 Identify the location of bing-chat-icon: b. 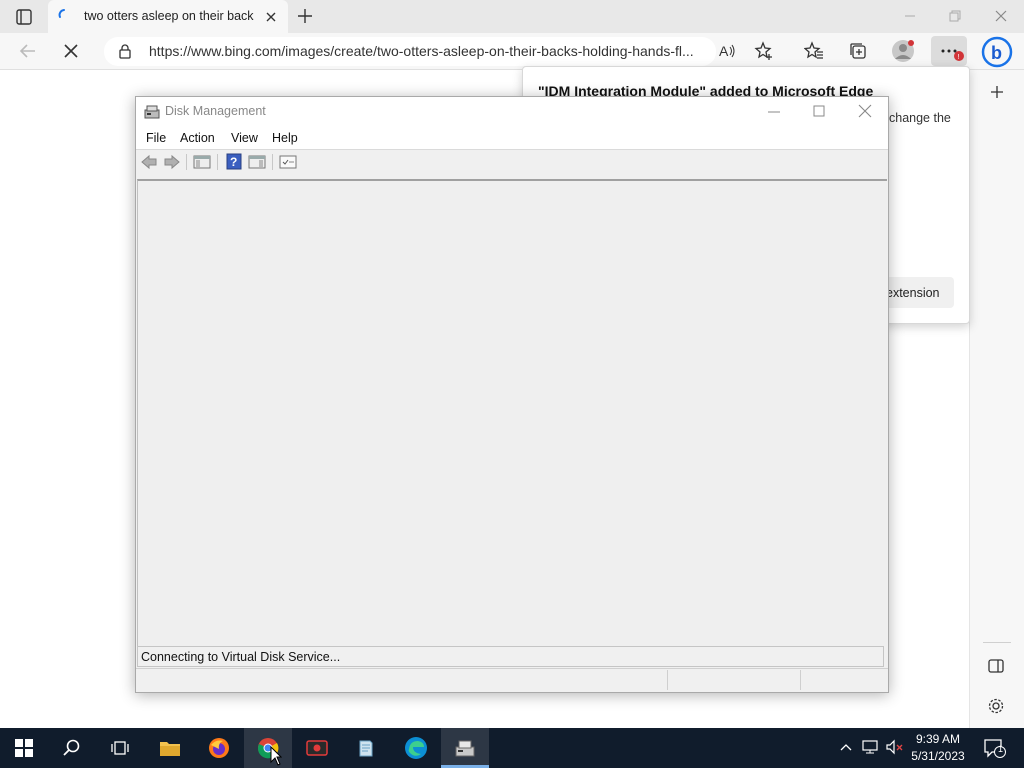
(997, 52).